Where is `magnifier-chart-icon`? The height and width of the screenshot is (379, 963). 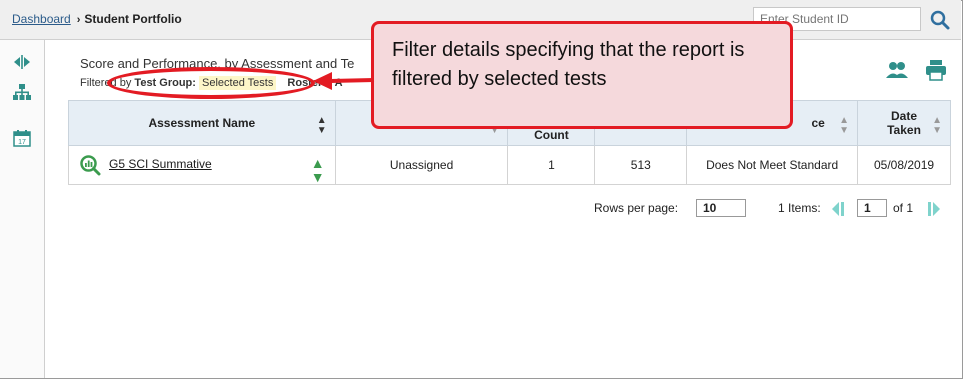 magnifier-chart-icon is located at coordinates (90, 165).